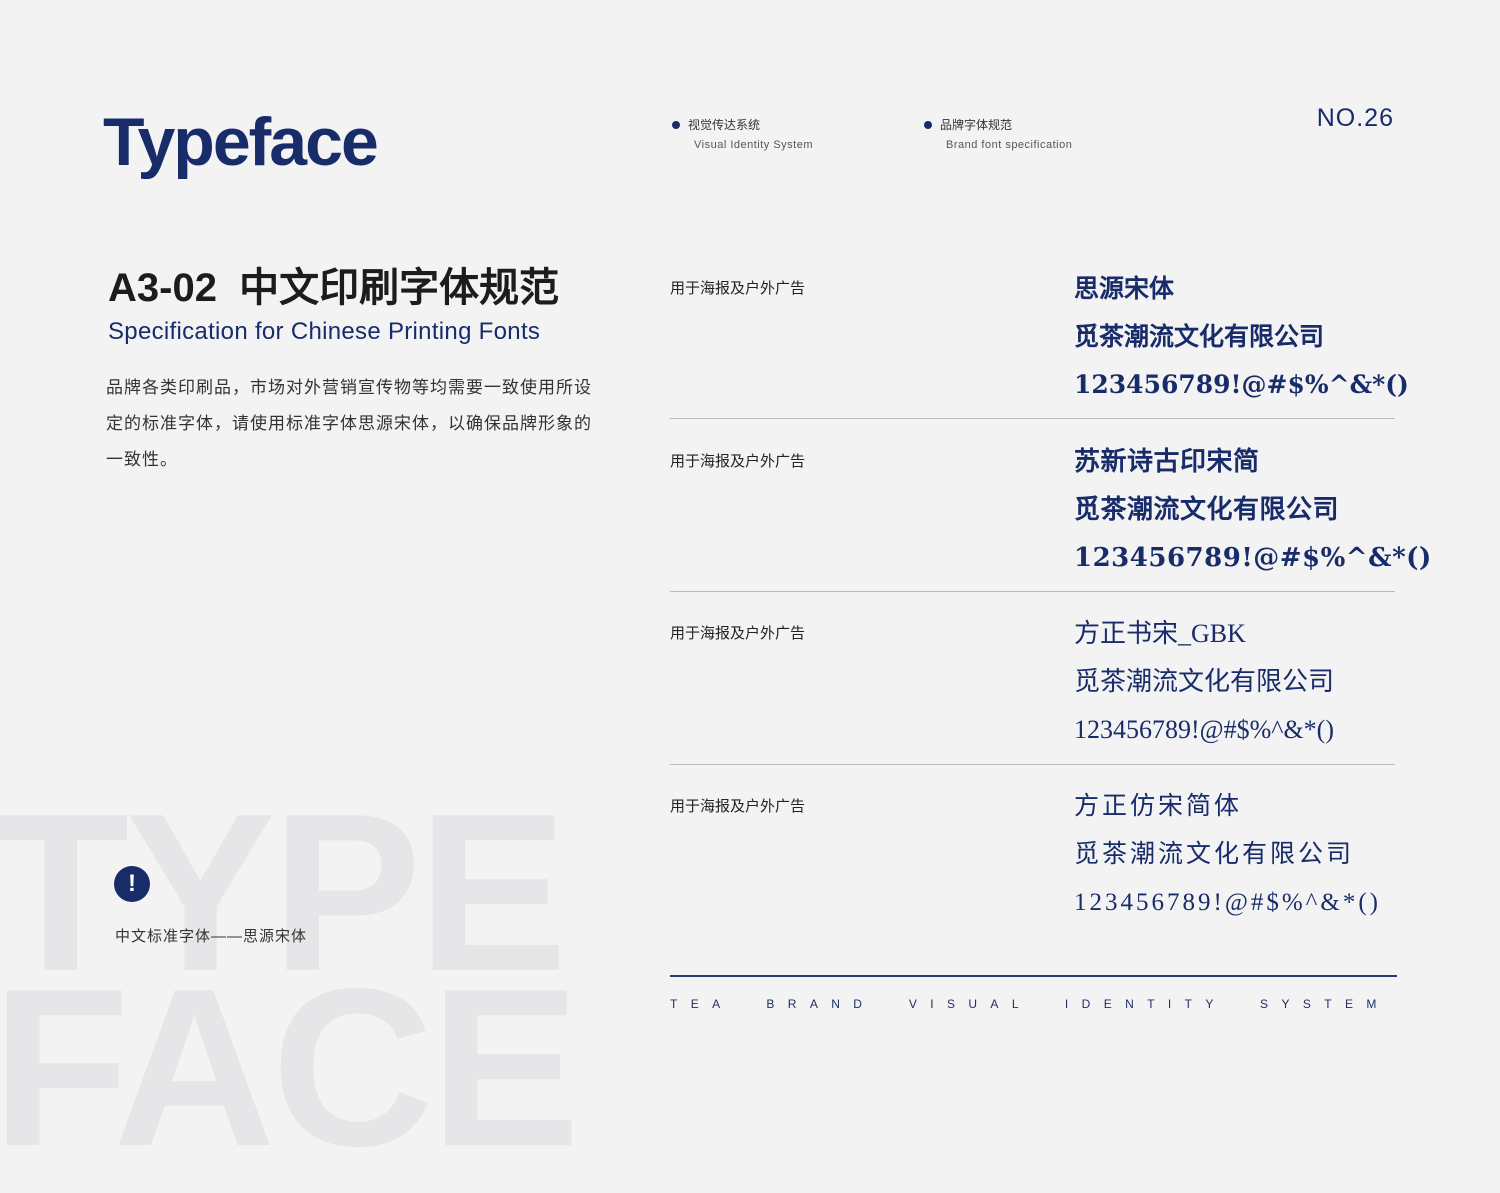 The height and width of the screenshot is (1193, 1500). I want to click on footer-divider, so click(1033, 976).